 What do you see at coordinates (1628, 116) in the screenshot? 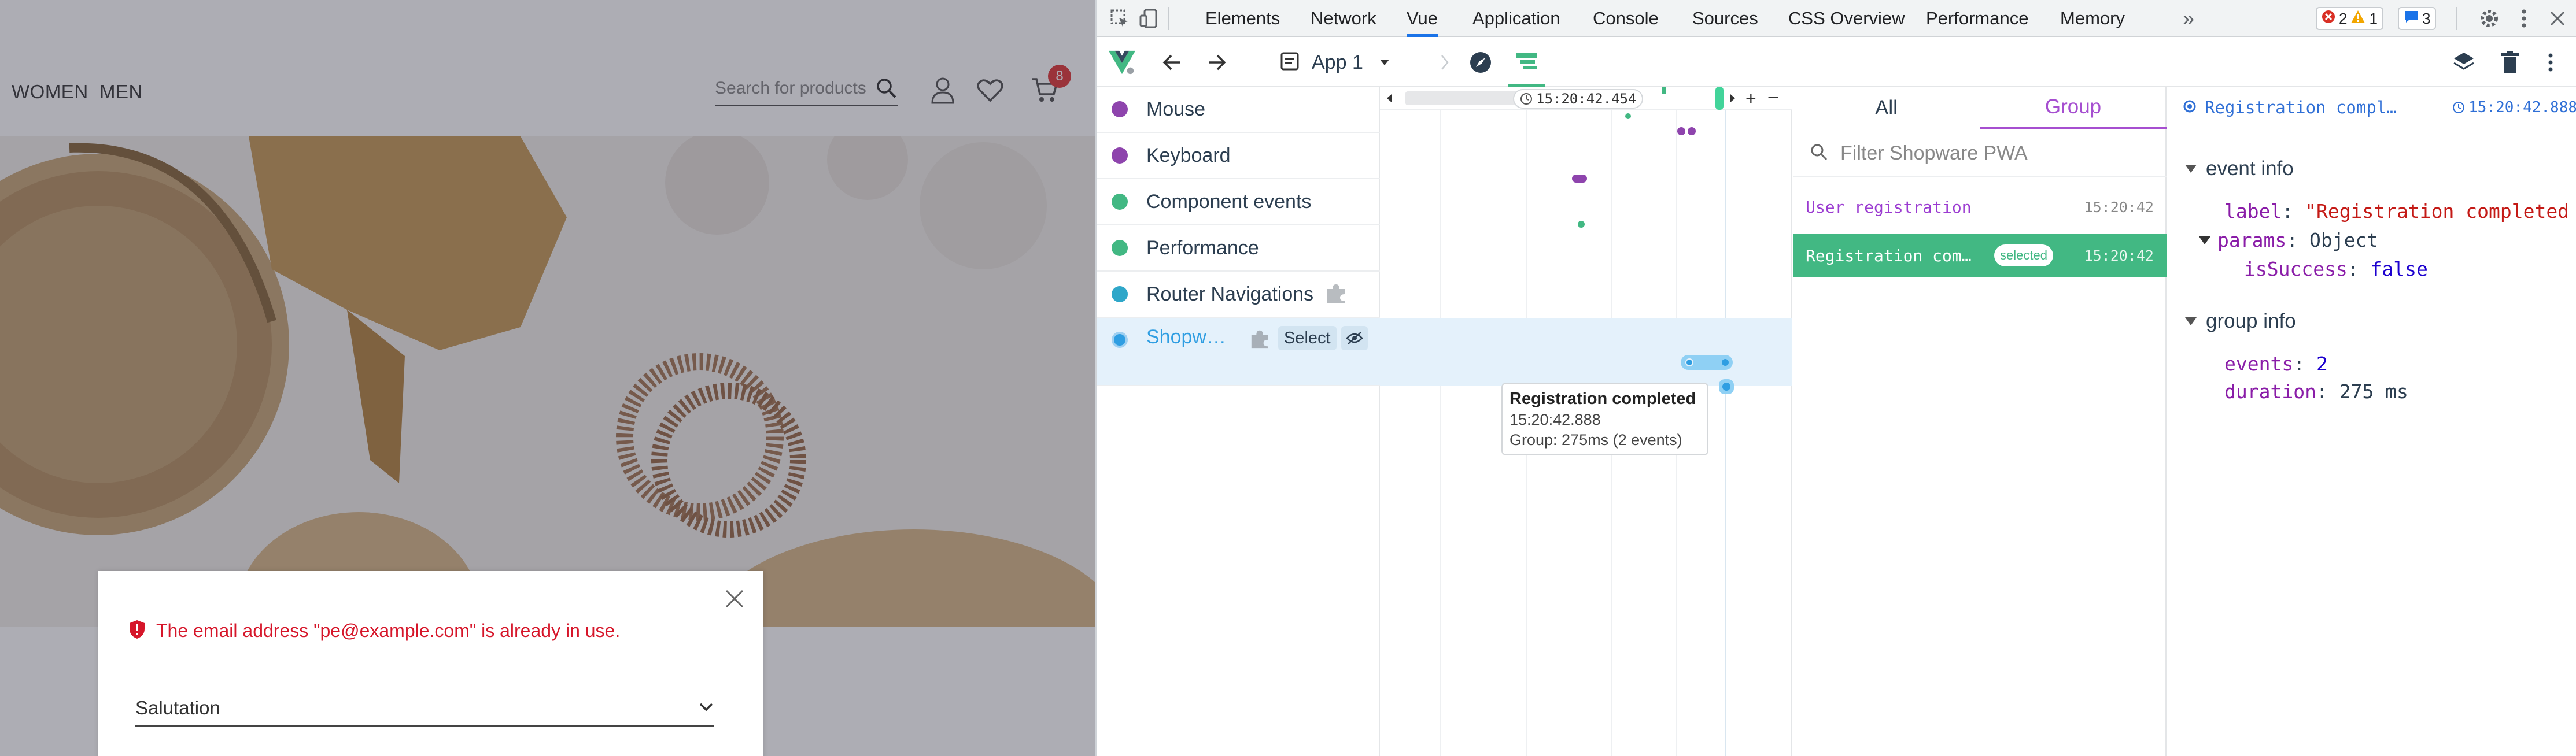
I see `performance-event-marker` at bounding box center [1628, 116].